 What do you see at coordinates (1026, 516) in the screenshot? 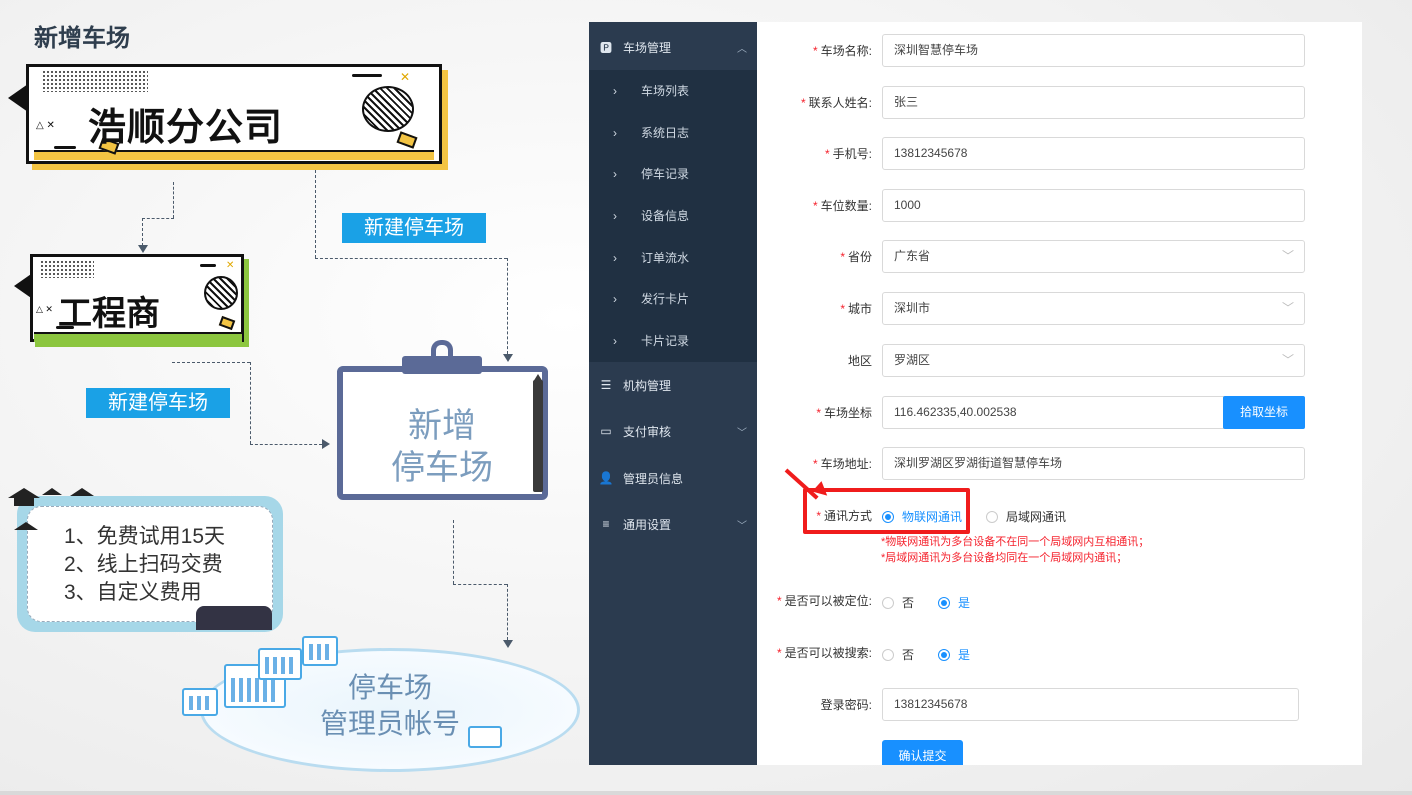
I see `comm-option-lan: 局域网通讯` at bounding box center [1026, 516].